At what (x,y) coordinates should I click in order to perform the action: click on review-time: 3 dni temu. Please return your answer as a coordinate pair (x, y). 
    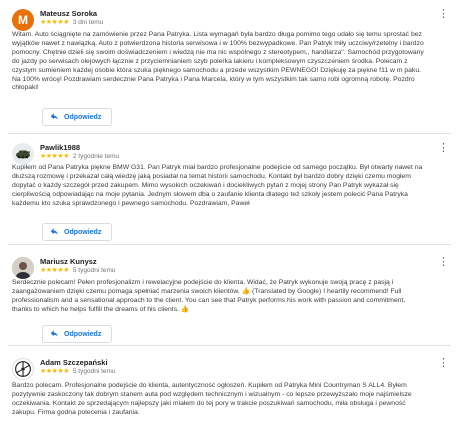
    Looking at the image, I should click on (88, 22).